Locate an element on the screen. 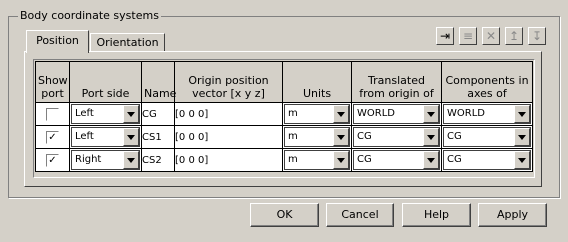 Image resolution: width=568 pixels, height=242 pixels. help-button: Help is located at coordinates (436, 215).